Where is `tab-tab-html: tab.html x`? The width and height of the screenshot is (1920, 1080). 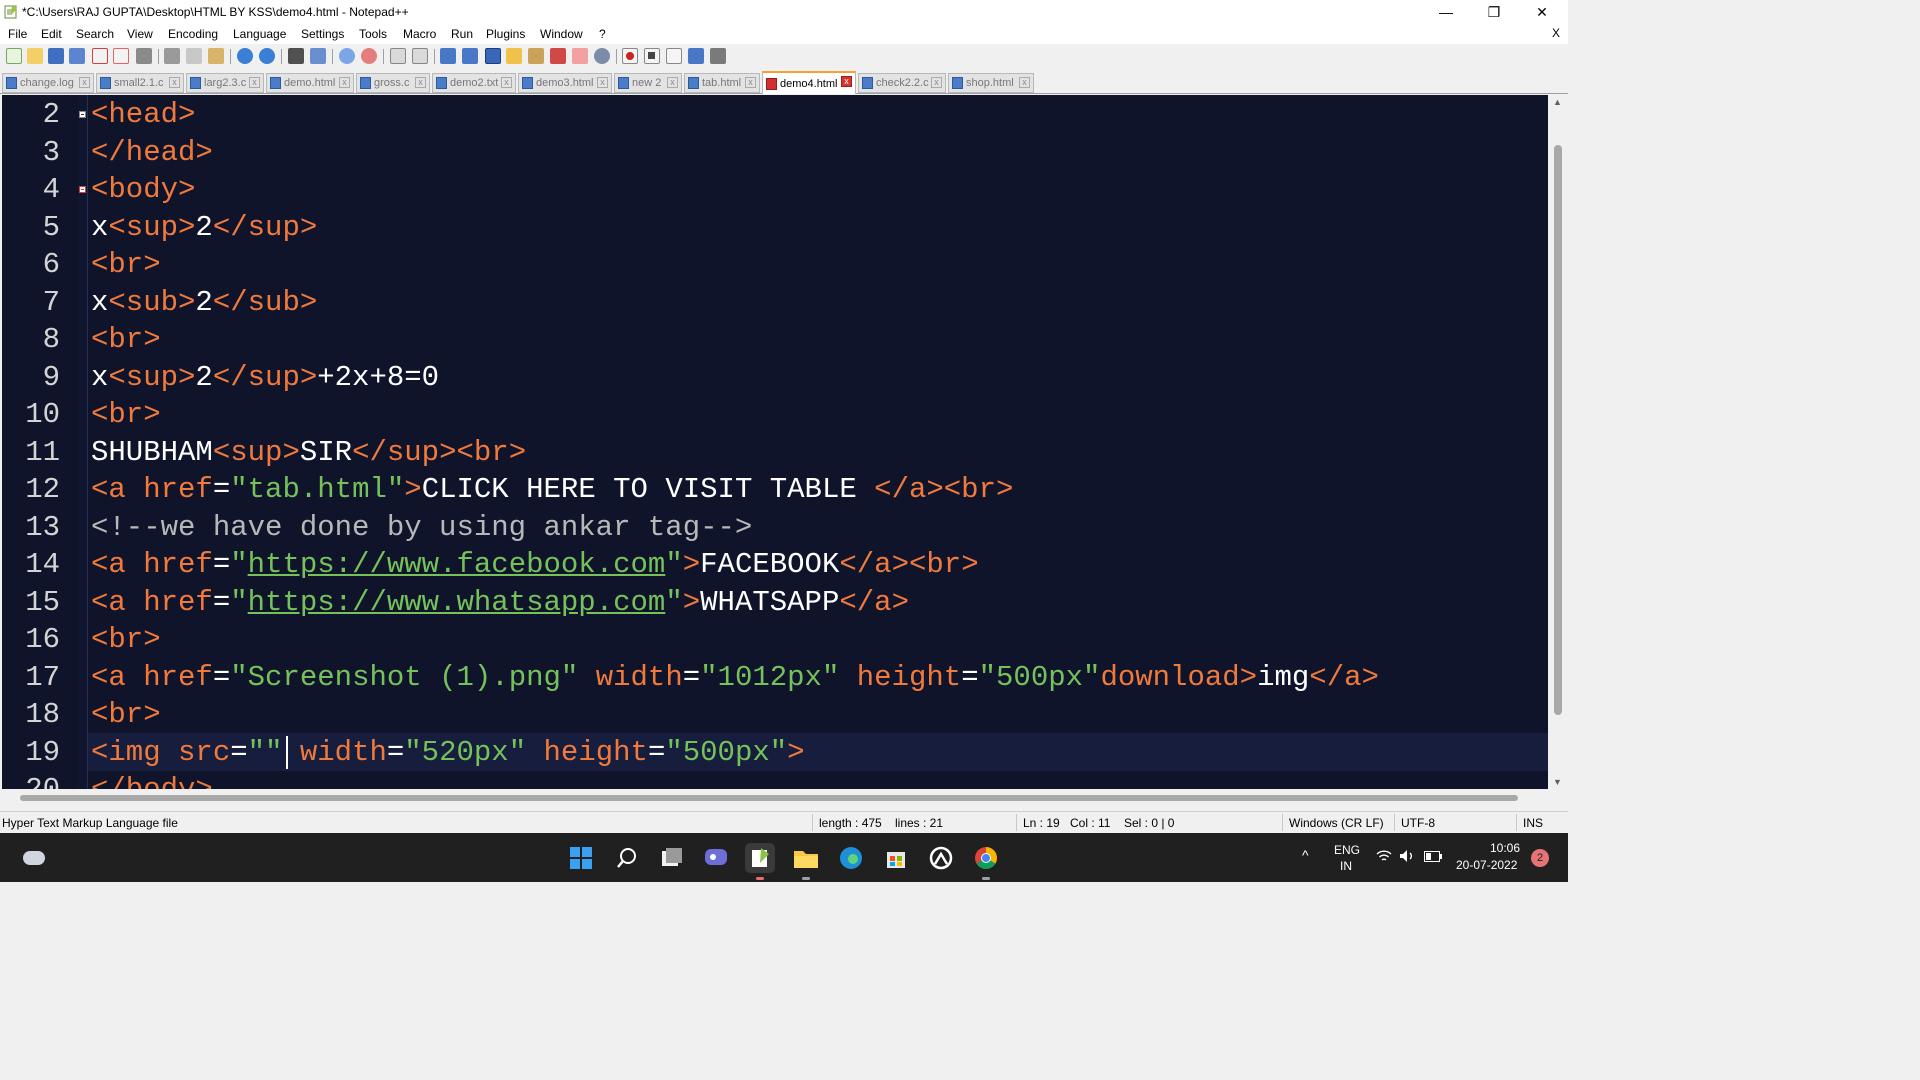 tab-tab-html: tab.html x is located at coordinates (722, 83).